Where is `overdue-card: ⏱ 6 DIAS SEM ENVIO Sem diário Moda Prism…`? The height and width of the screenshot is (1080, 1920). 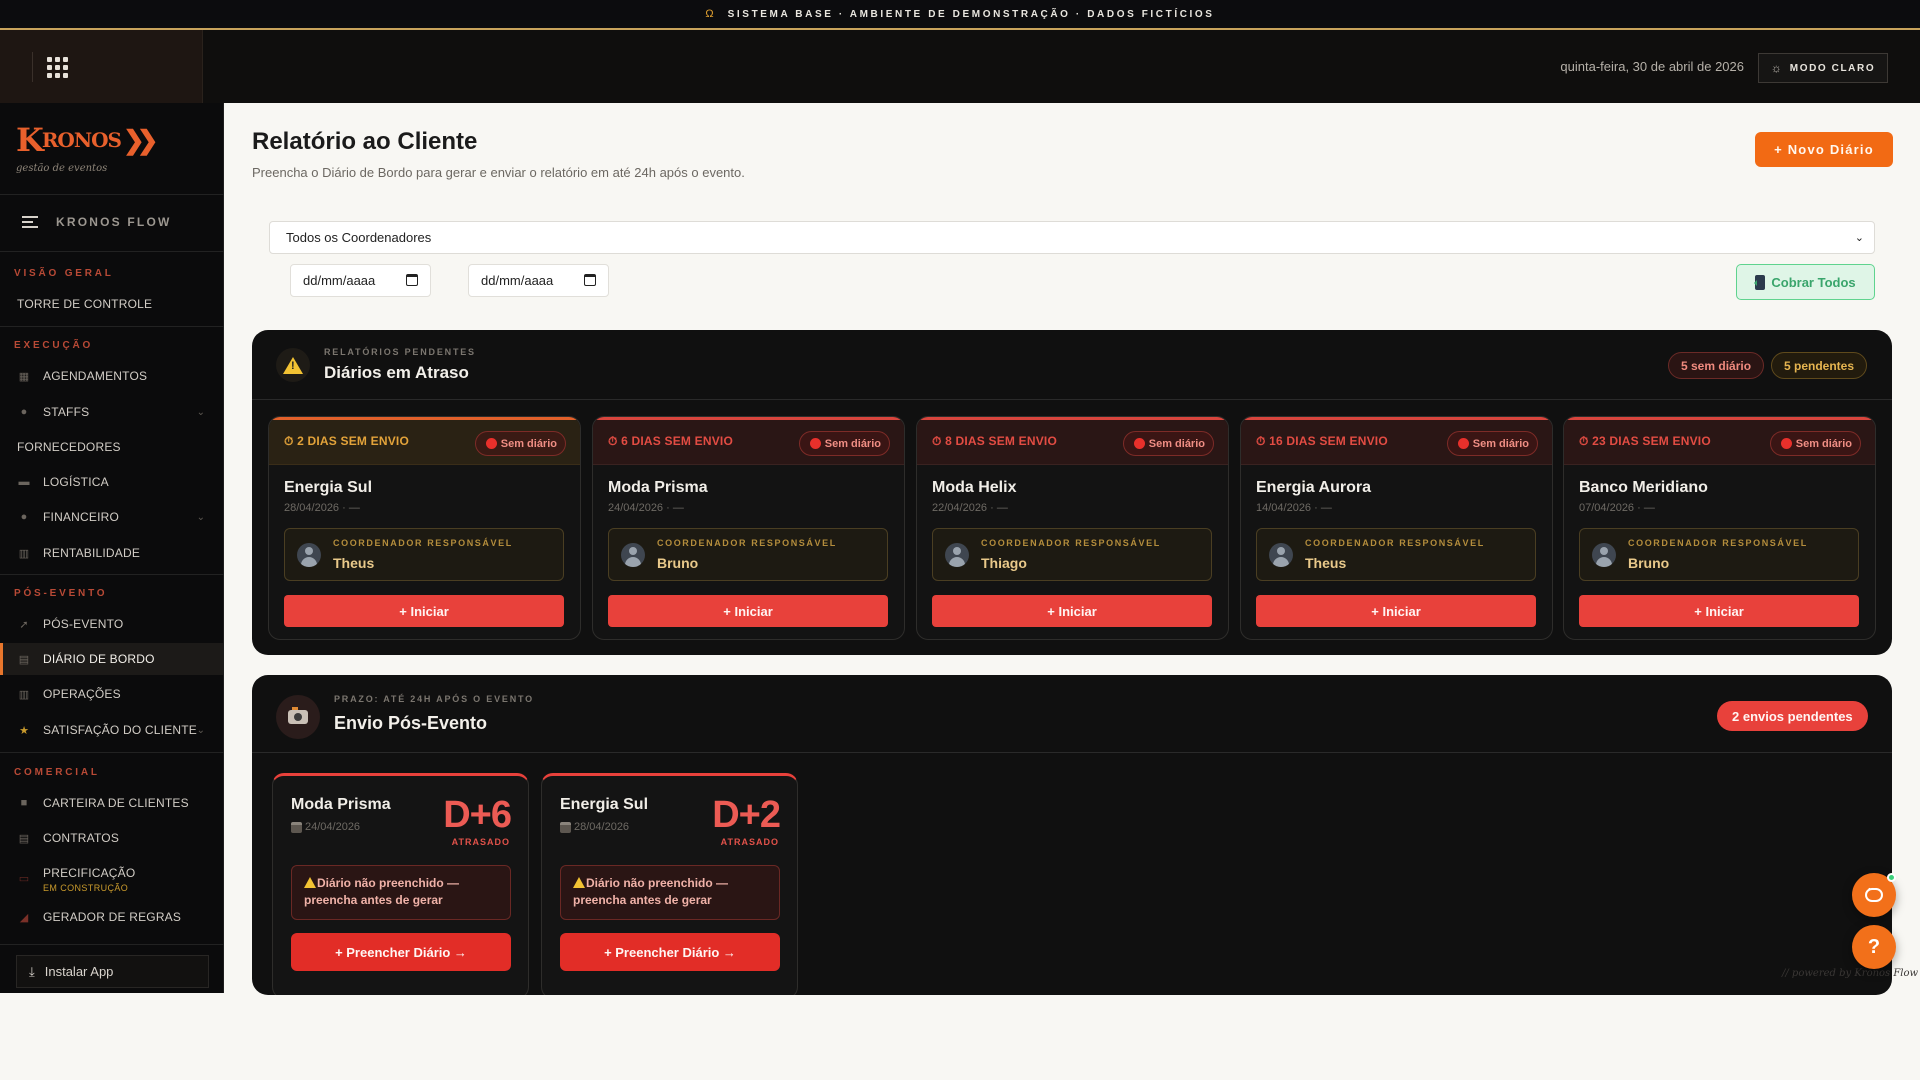 overdue-card: ⏱ 6 DIAS SEM ENVIO Sem diário Moda Prism… is located at coordinates (748, 528).